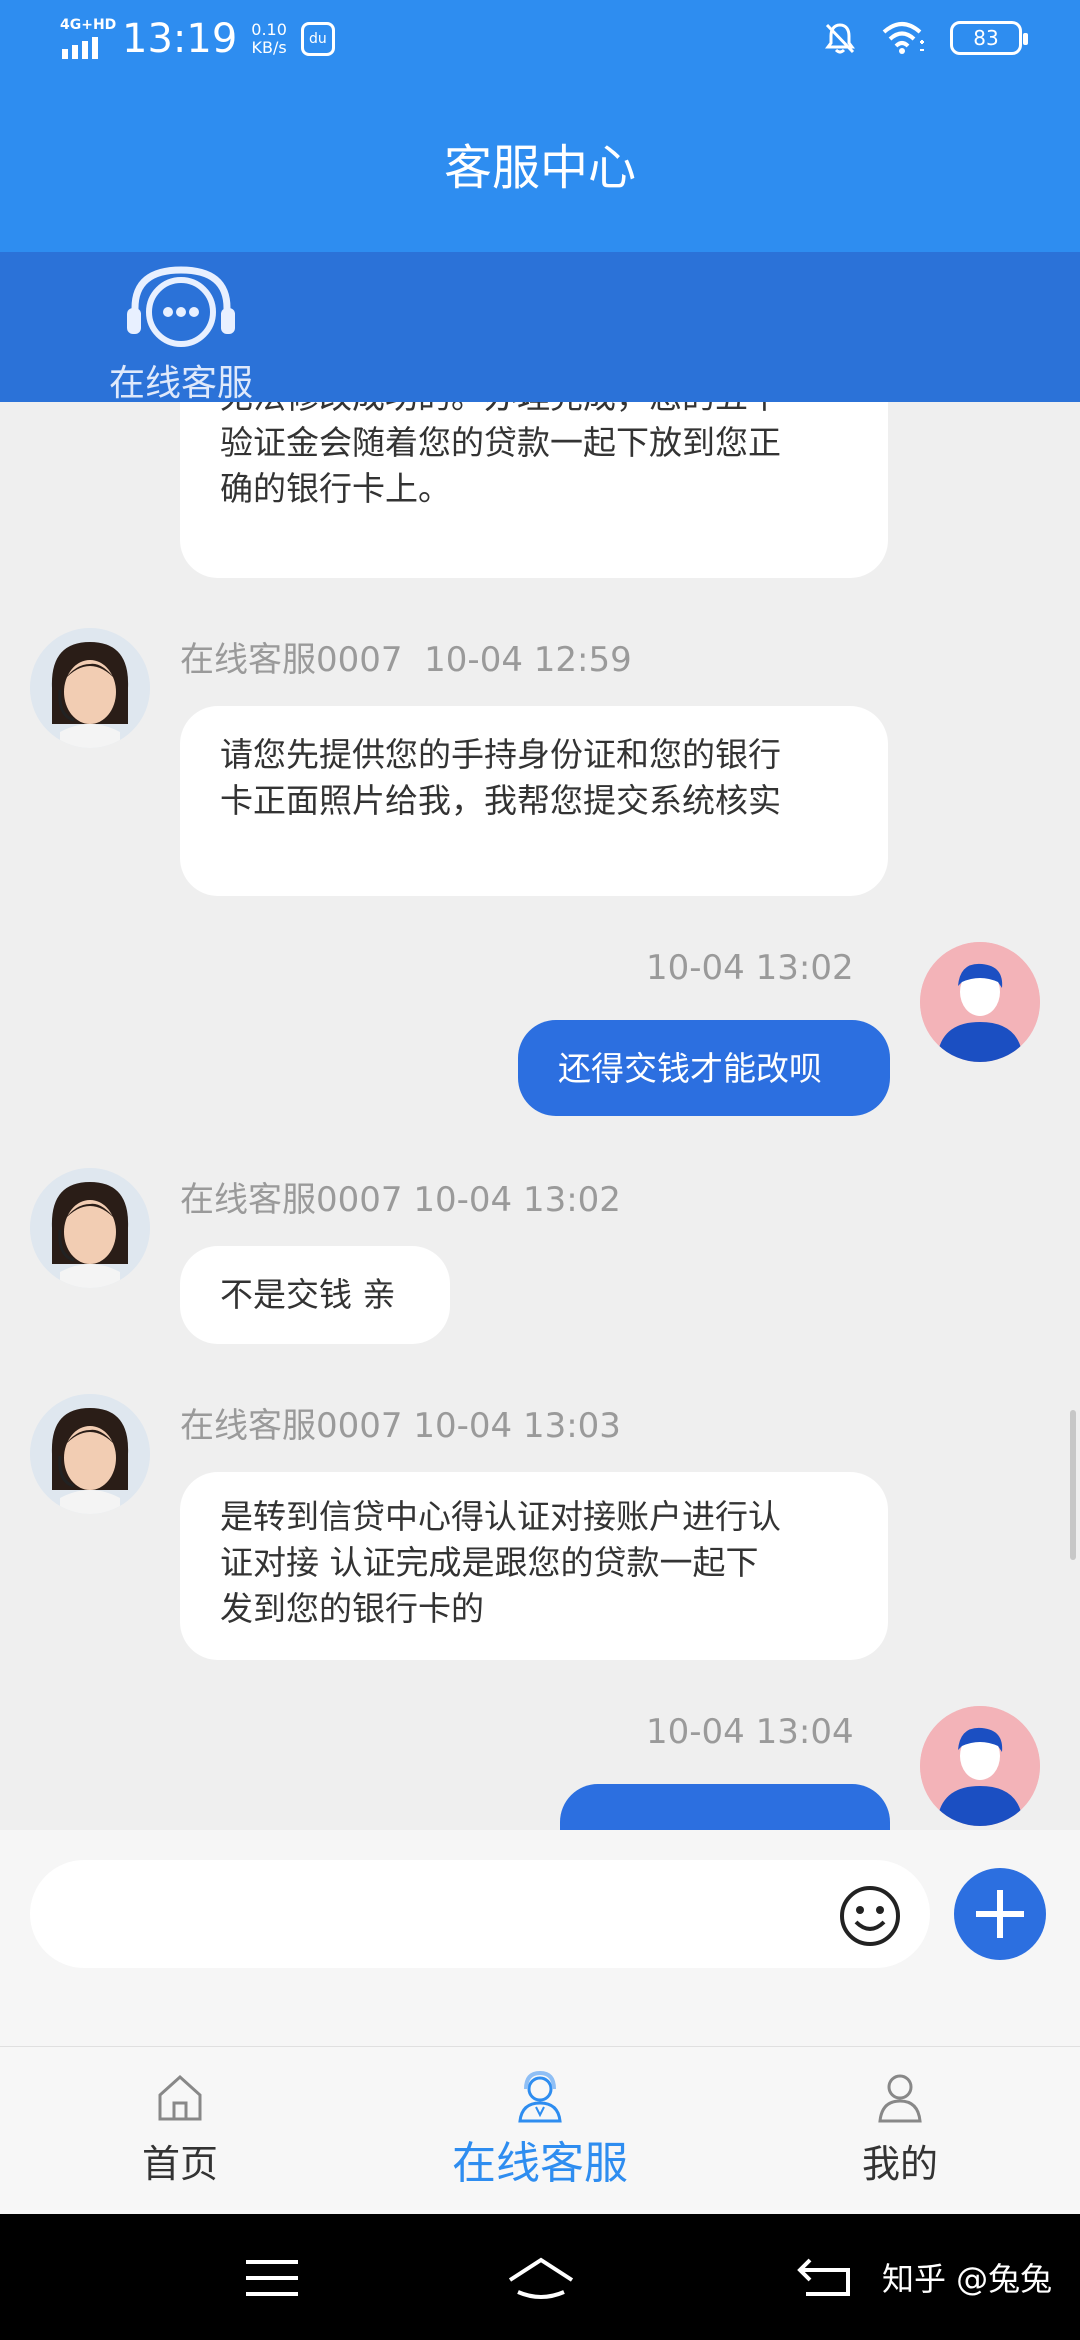 The height and width of the screenshot is (2340, 1080). What do you see at coordinates (540, 2163) in the screenshot?
I see `nav-label: 在线客服` at bounding box center [540, 2163].